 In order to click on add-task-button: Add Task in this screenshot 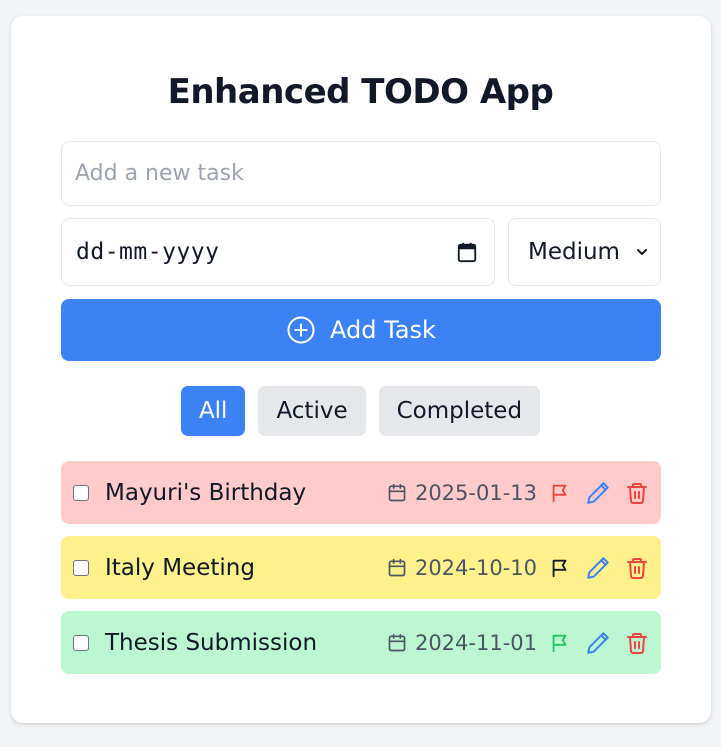, I will do `click(361, 330)`.